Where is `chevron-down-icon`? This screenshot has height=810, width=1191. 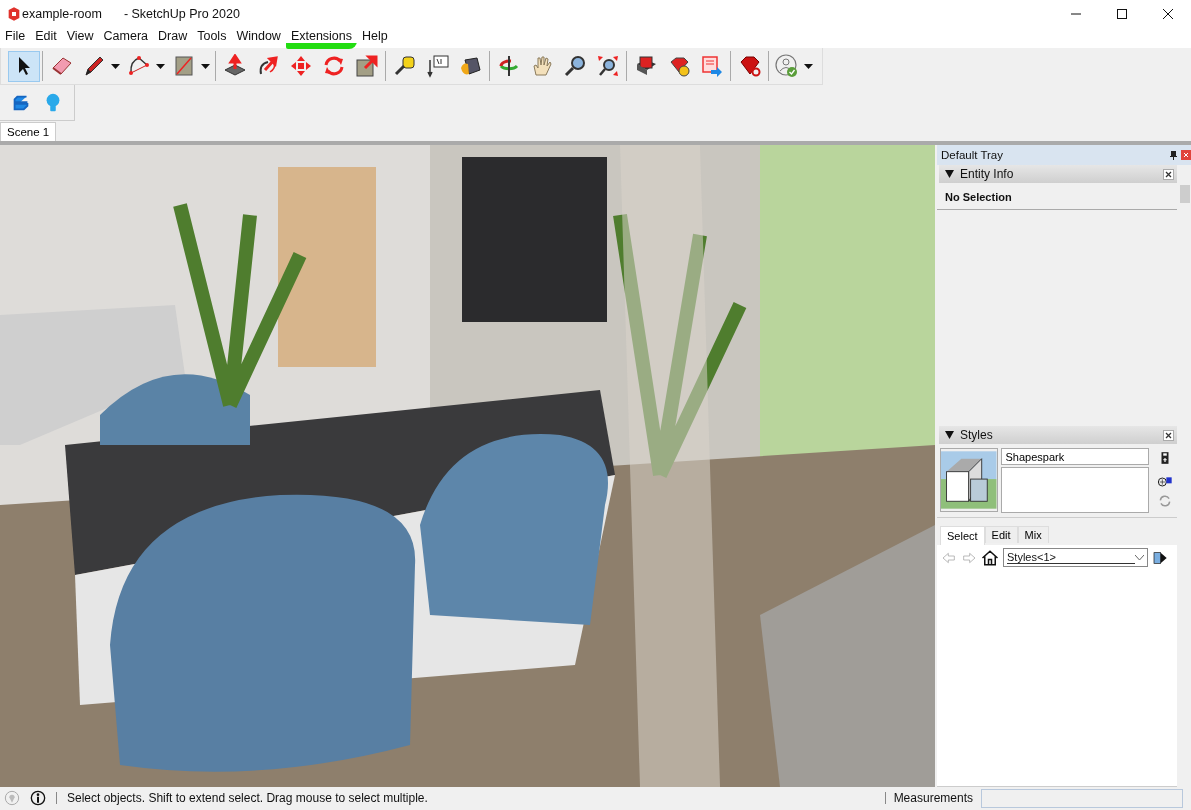 chevron-down-icon is located at coordinates (1139, 557).